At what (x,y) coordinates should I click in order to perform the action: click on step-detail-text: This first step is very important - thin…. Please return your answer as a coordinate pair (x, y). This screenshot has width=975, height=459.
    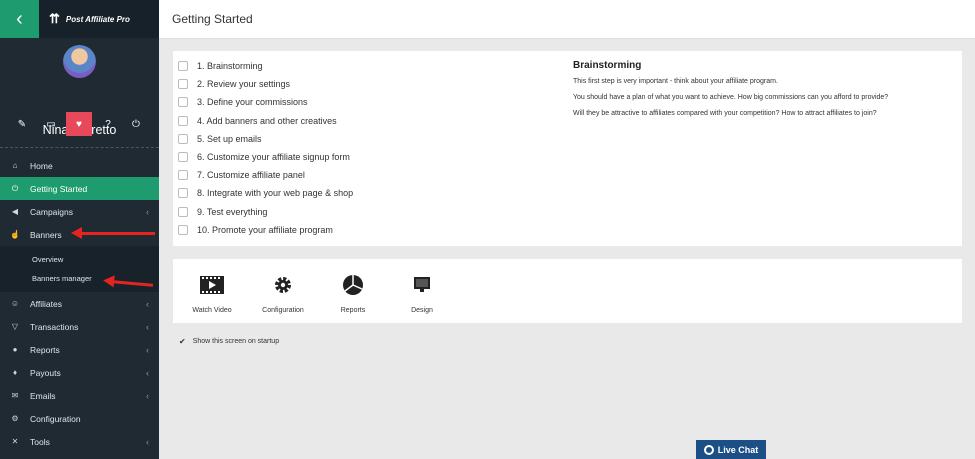
    Looking at the image, I should click on (675, 81).